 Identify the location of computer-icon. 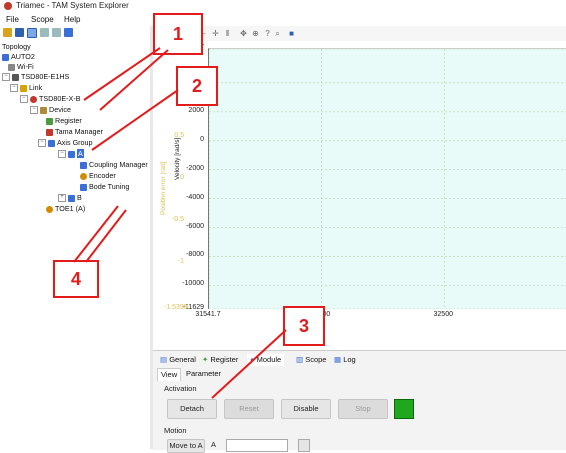
(5, 57).